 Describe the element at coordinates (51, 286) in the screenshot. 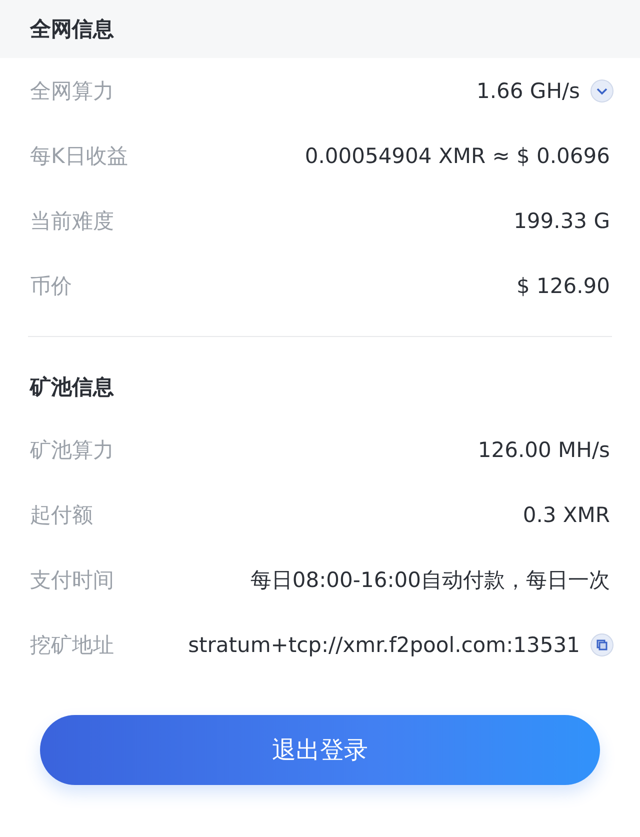

I see `info-label: 币价` at that location.